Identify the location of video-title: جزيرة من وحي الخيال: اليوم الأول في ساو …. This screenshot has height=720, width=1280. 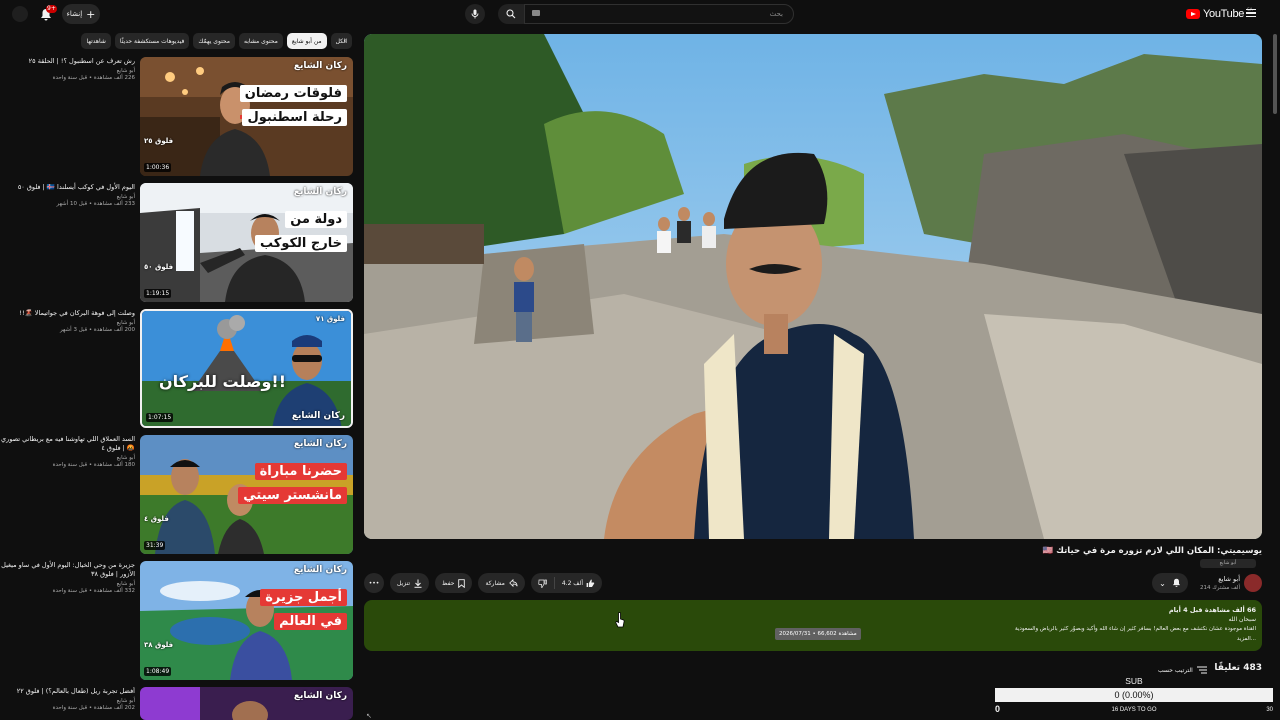
(67, 570).